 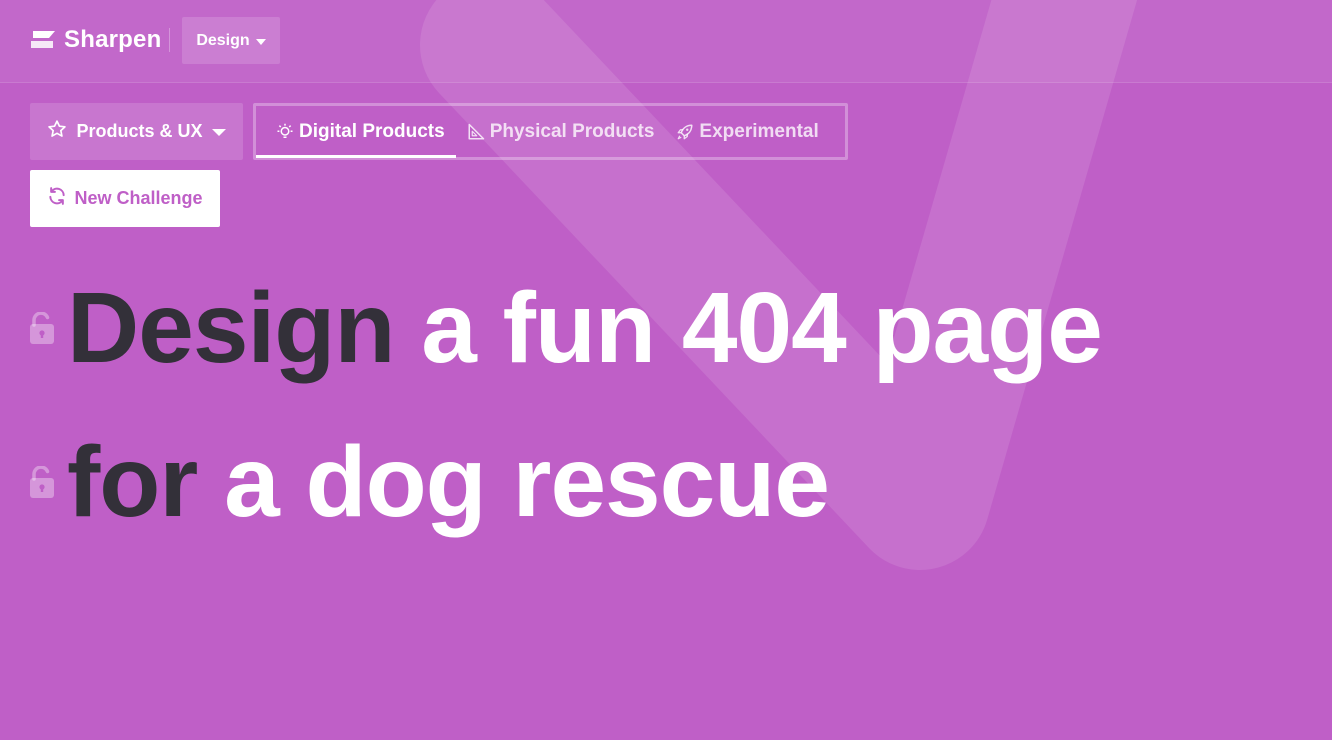 I want to click on star-icon, so click(x=57, y=131).